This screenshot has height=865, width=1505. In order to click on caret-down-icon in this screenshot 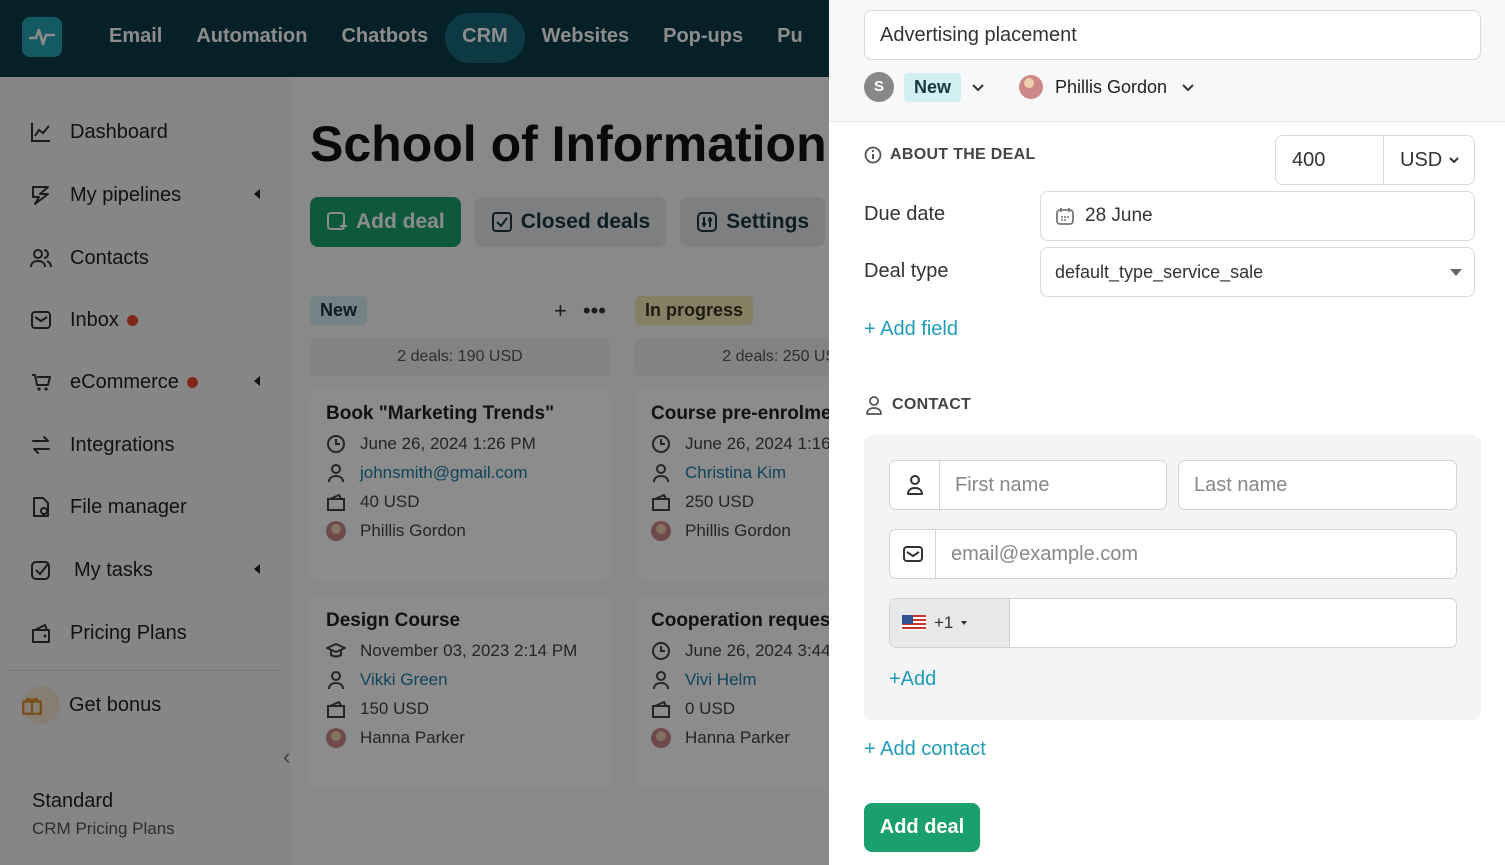, I will do `click(964, 623)`.